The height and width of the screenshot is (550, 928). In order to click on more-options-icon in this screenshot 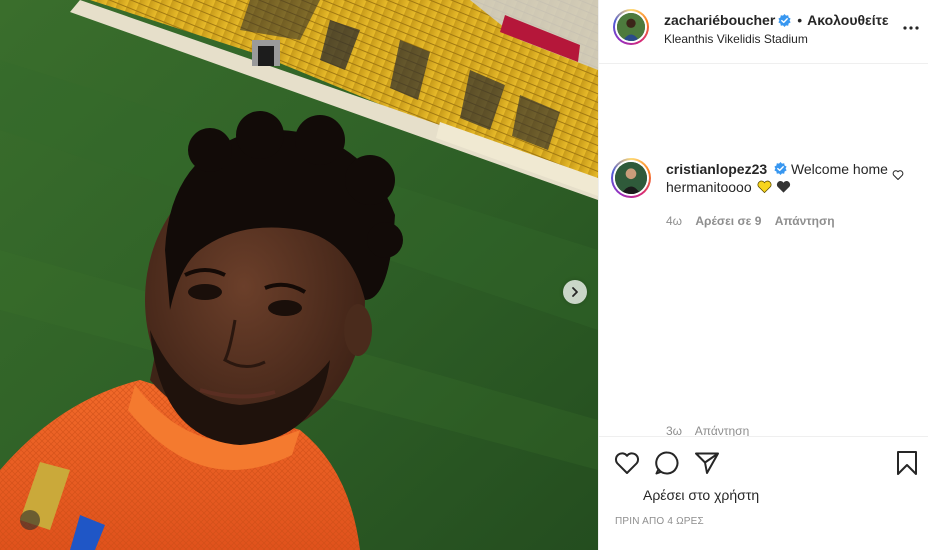, I will do `click(911, 28)`.